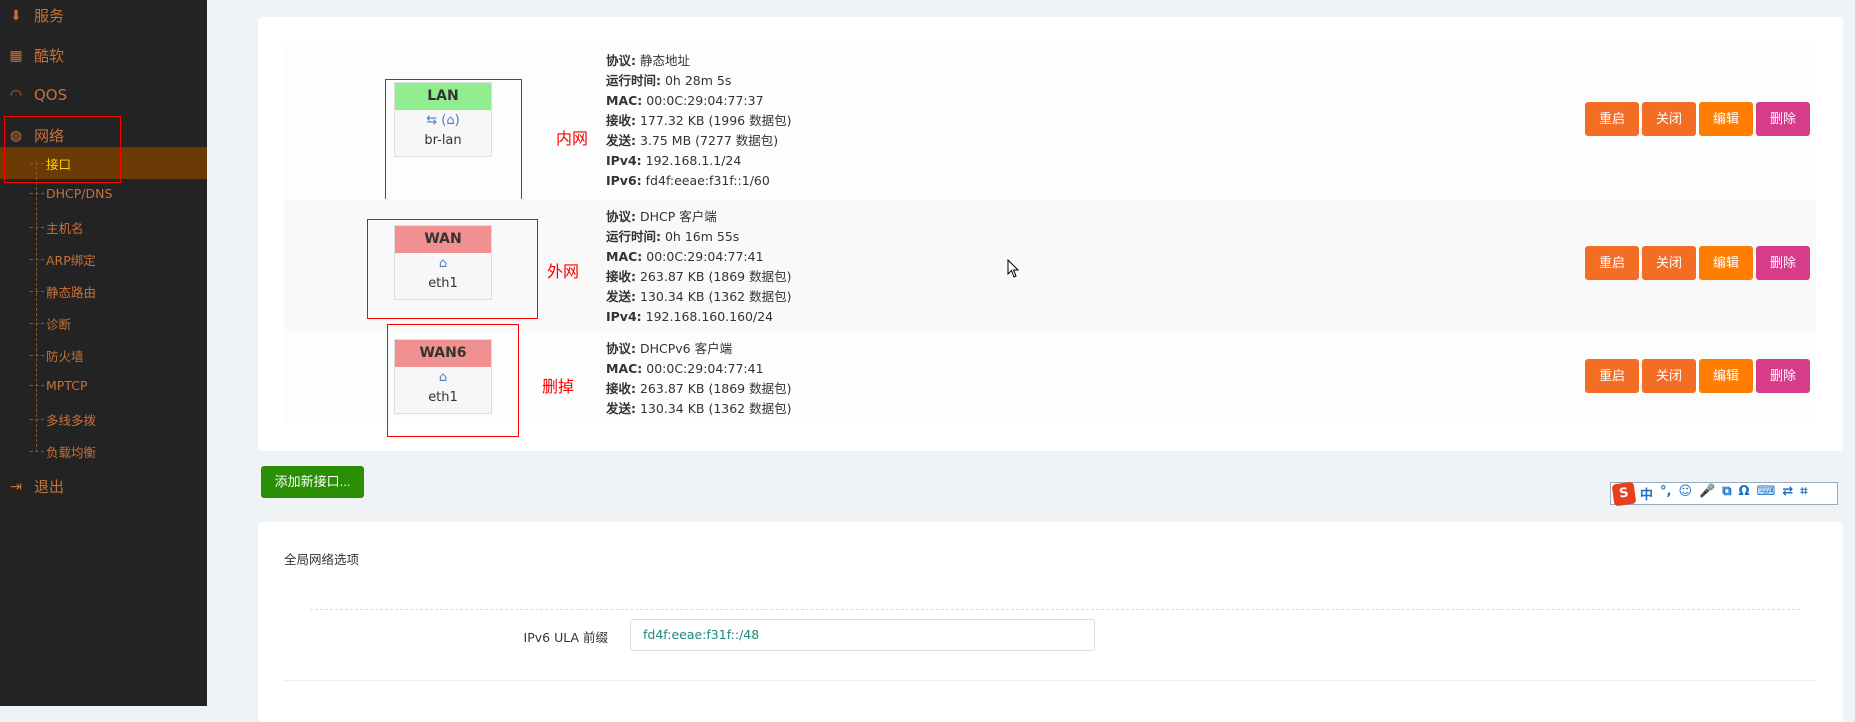  Describe the element at coordinates (707, 180) in the screenshot. I see `info-value: fd4f:eeae:f31f::1/60` at that location.